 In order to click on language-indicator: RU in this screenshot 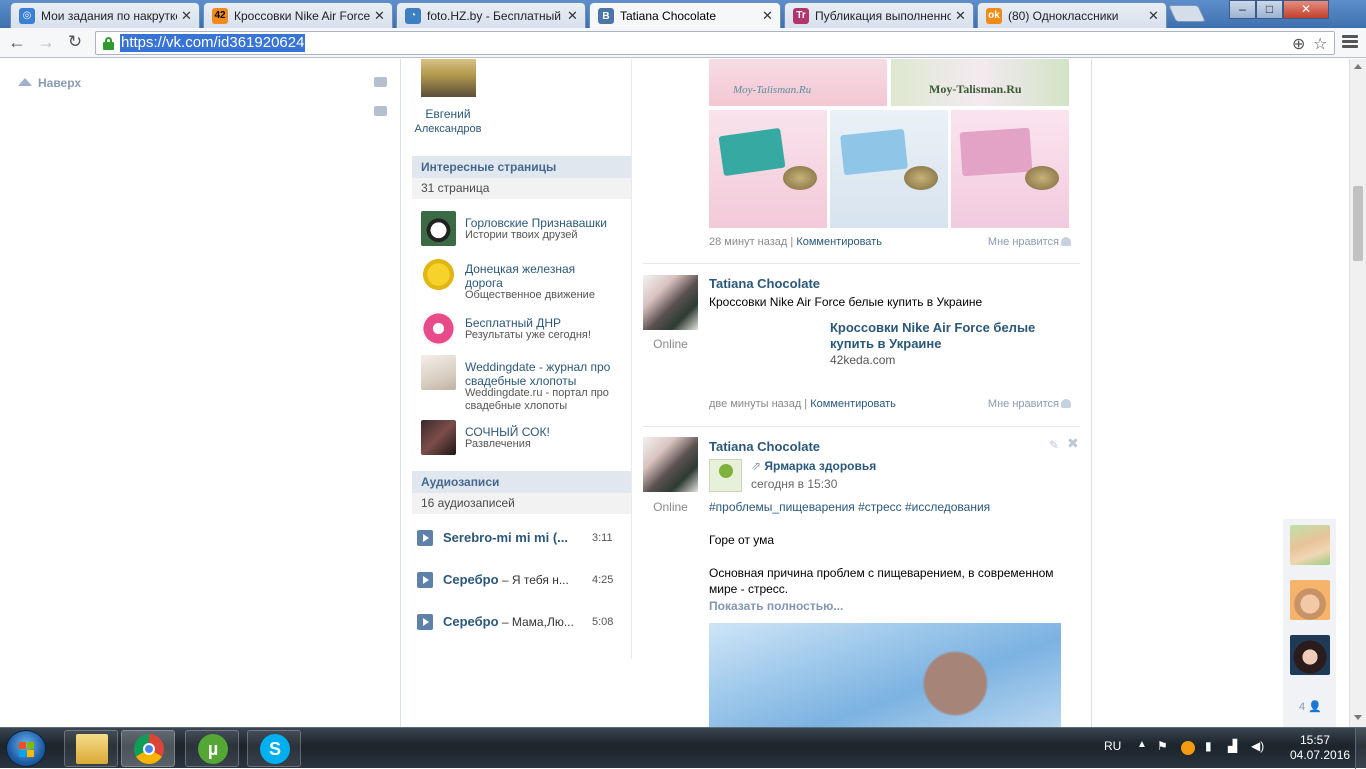, I will do `click(1112, 746)`.